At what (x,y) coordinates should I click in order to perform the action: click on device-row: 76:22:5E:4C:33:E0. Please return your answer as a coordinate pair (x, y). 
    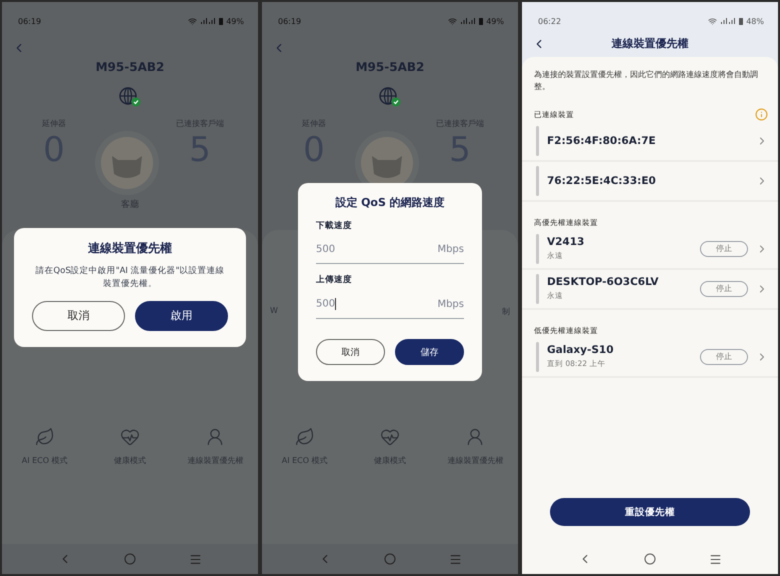
    Looking at the image, I should click on (650, 182).